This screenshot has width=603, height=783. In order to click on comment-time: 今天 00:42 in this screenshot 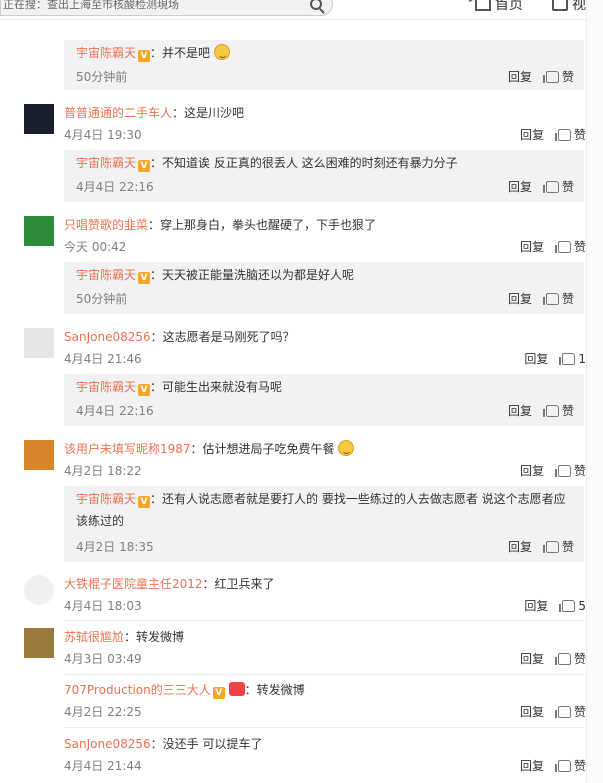, I will do `click(95, 247)`.